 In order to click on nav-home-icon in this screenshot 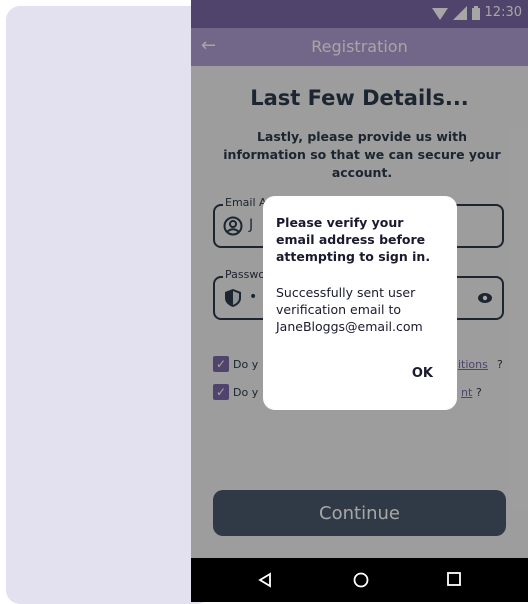, I will do `click(361, 580)`.